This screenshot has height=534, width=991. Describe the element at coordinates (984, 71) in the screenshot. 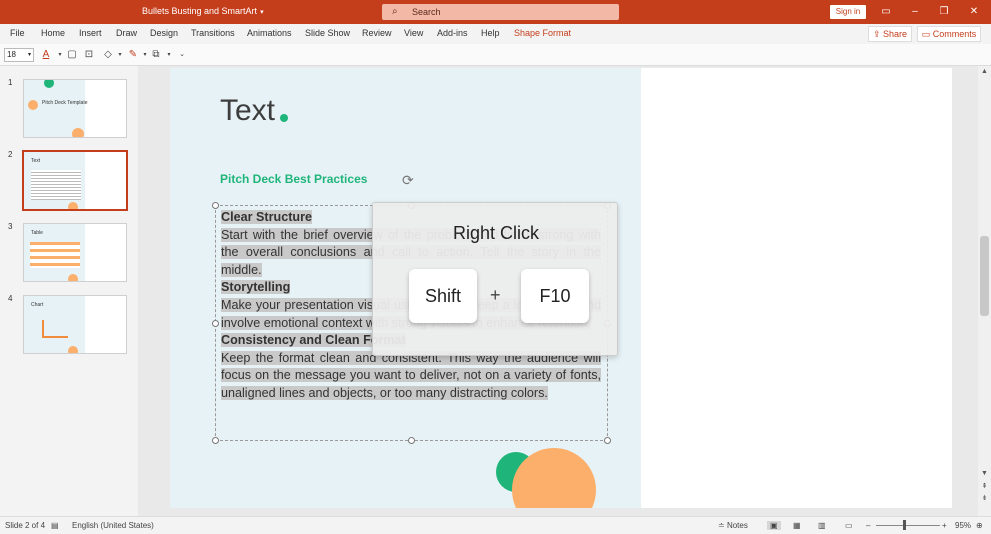

I see `scroll-up-icon: ▲` at that location.